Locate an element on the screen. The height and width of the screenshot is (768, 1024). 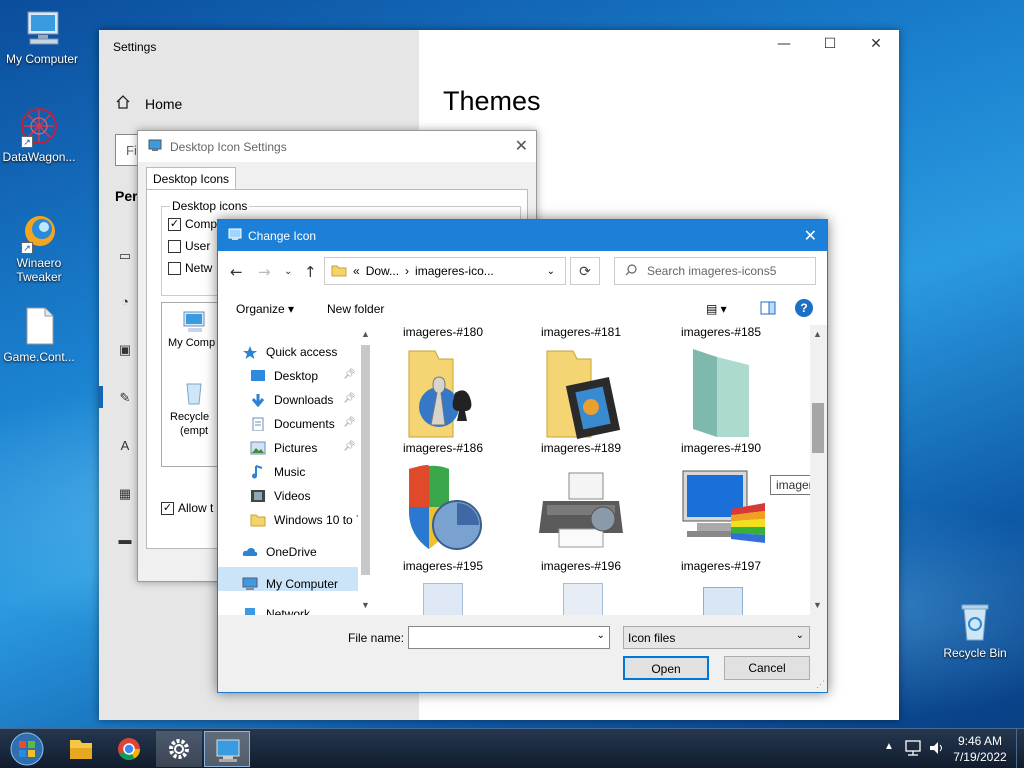
file-label: imageres-#197 is located at coordinates (721, 566).